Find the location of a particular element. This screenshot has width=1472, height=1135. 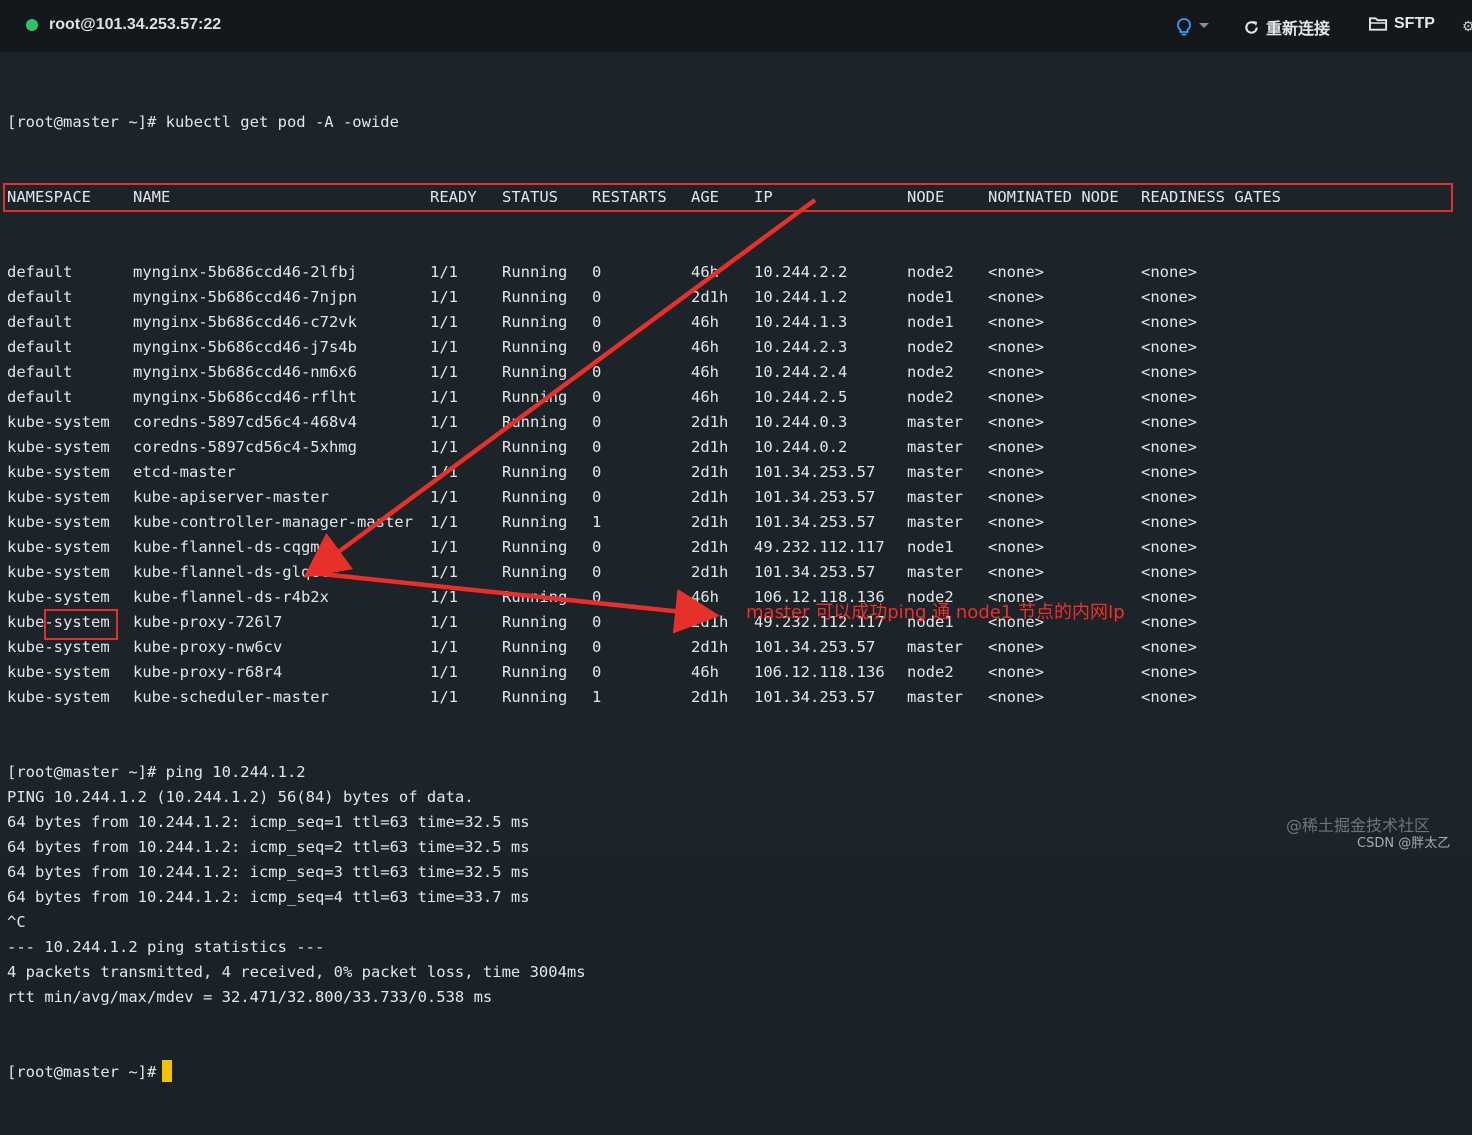

sftp-label: SFTP is located at coordinates (1414, 23).